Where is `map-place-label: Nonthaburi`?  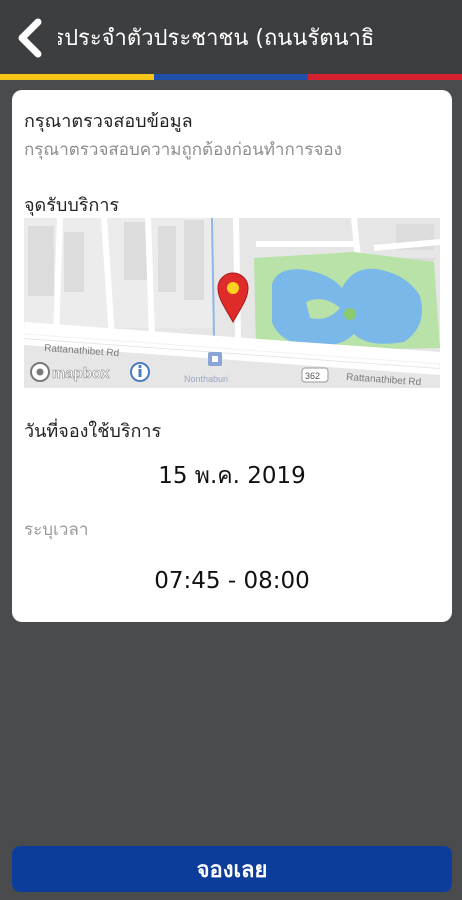
map-place-label: Nonthaburi is located at coordinates (206, 379).